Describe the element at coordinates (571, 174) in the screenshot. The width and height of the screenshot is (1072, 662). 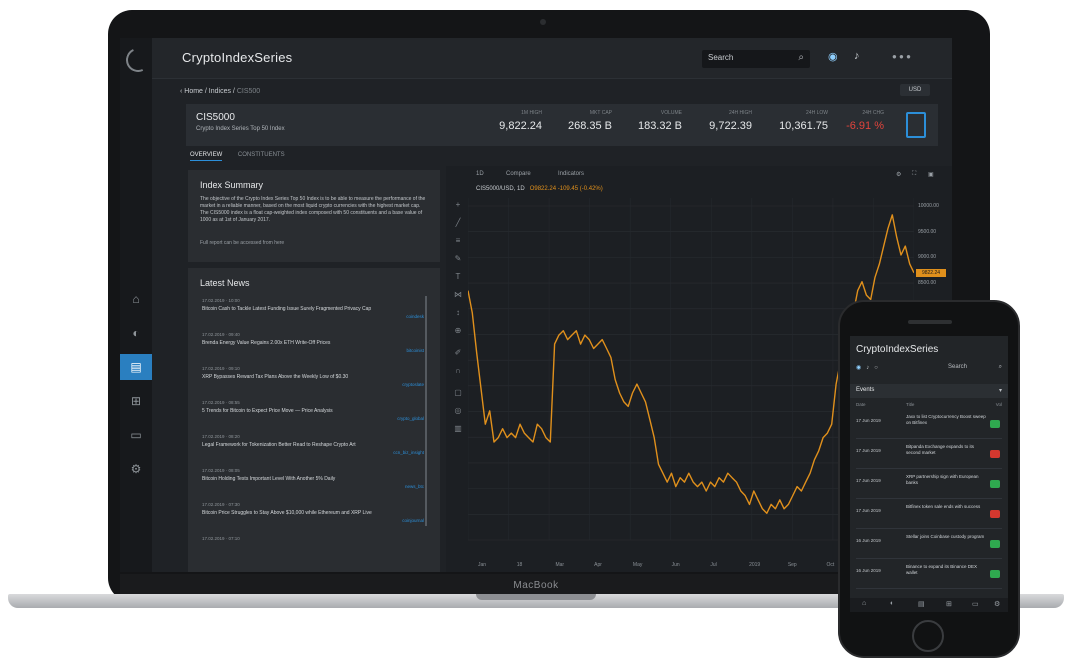
I see `indicators-button: Indicators` at that location.